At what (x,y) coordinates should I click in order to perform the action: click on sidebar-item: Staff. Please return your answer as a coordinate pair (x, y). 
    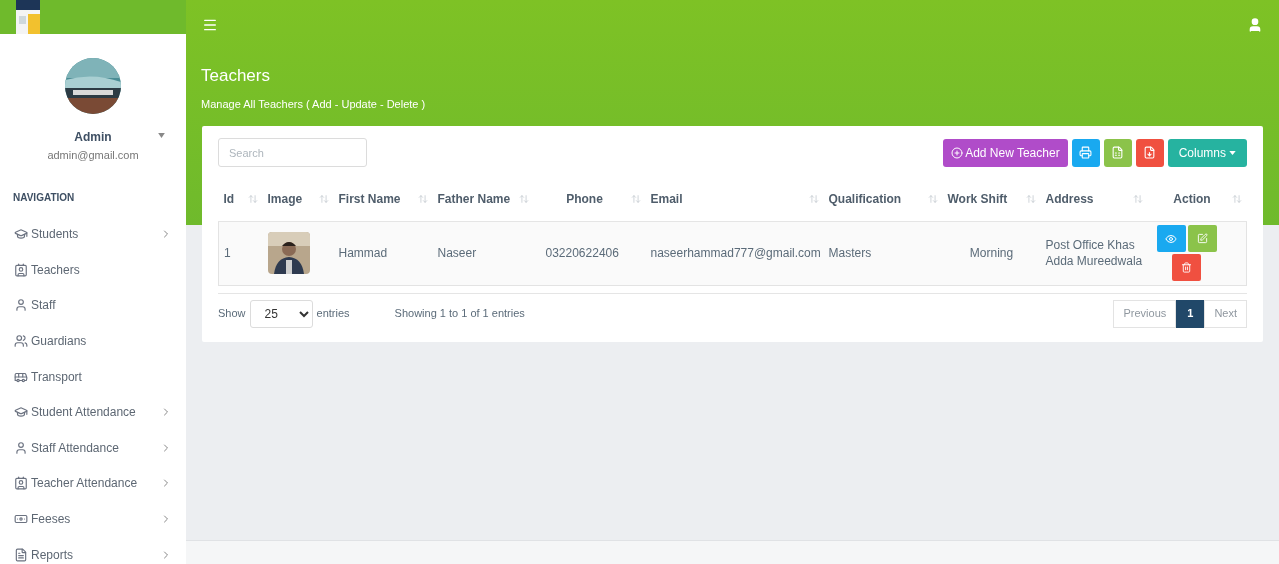
    Looking at the image, I should click on (93, 305).